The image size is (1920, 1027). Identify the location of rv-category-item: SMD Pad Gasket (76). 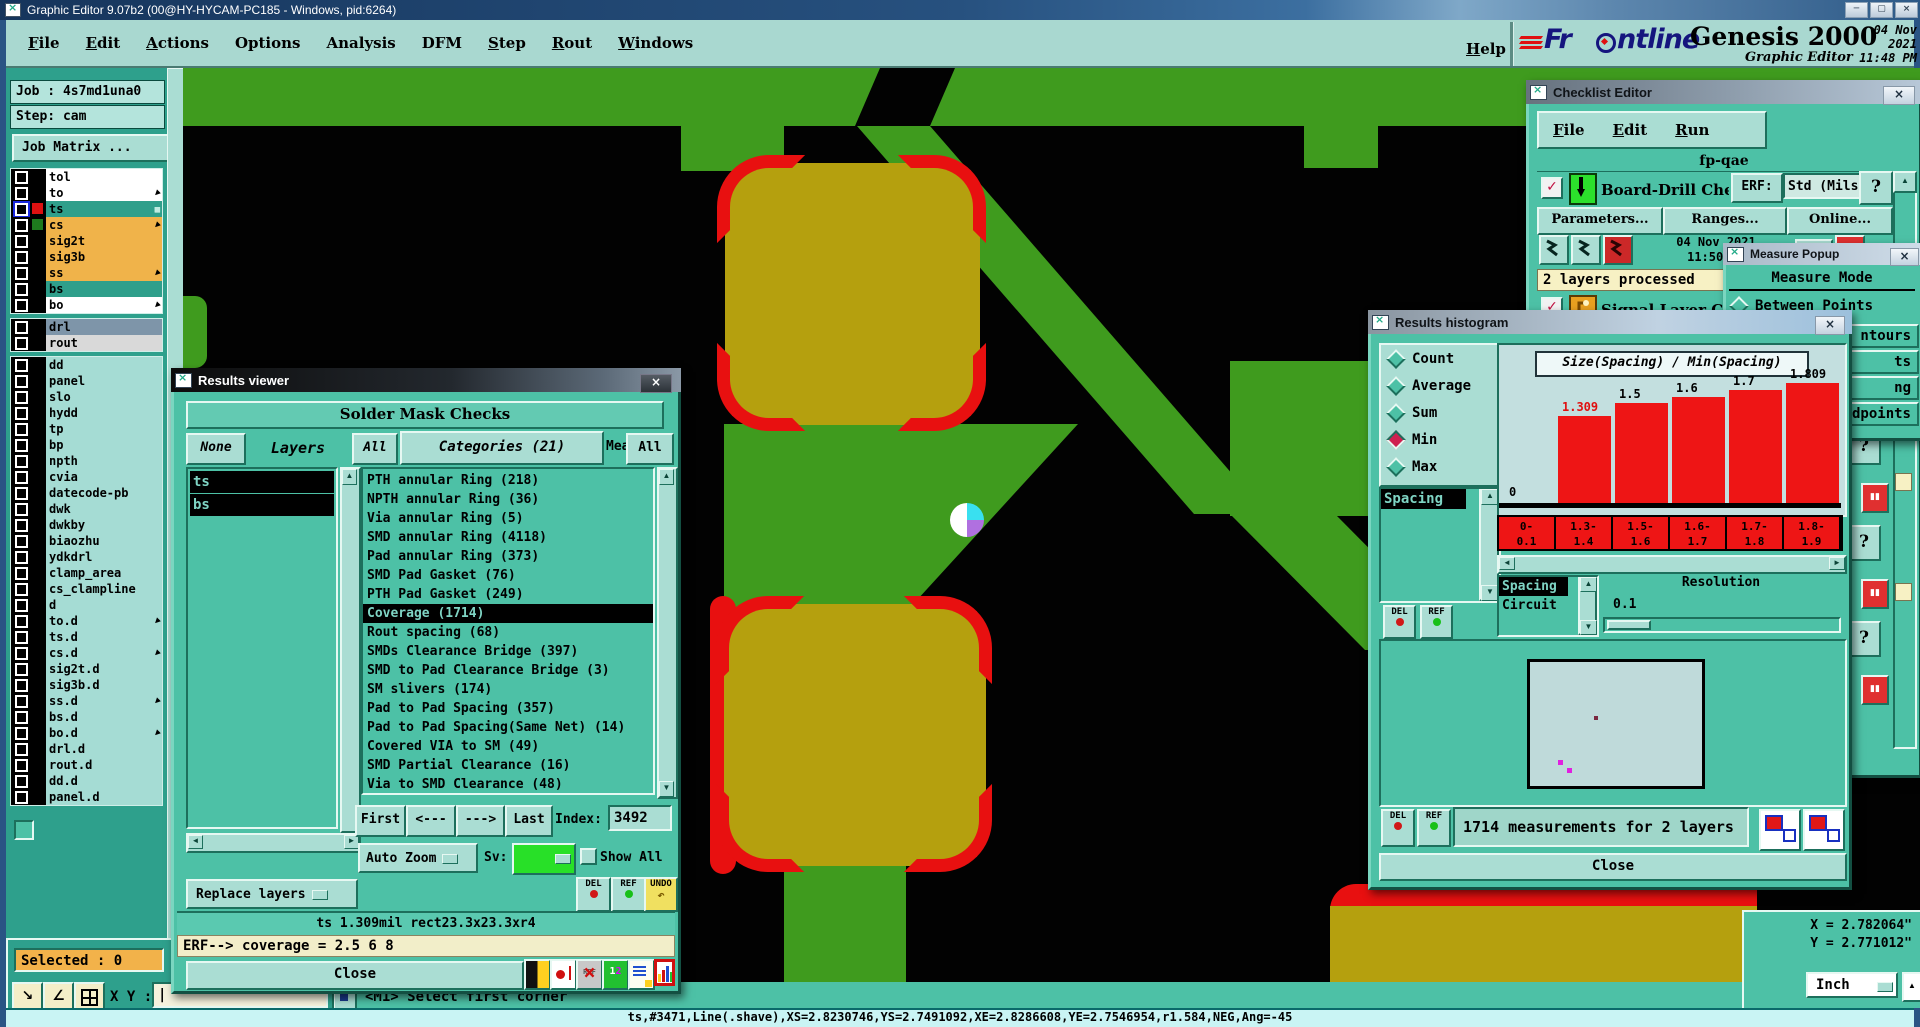
(508, 575).